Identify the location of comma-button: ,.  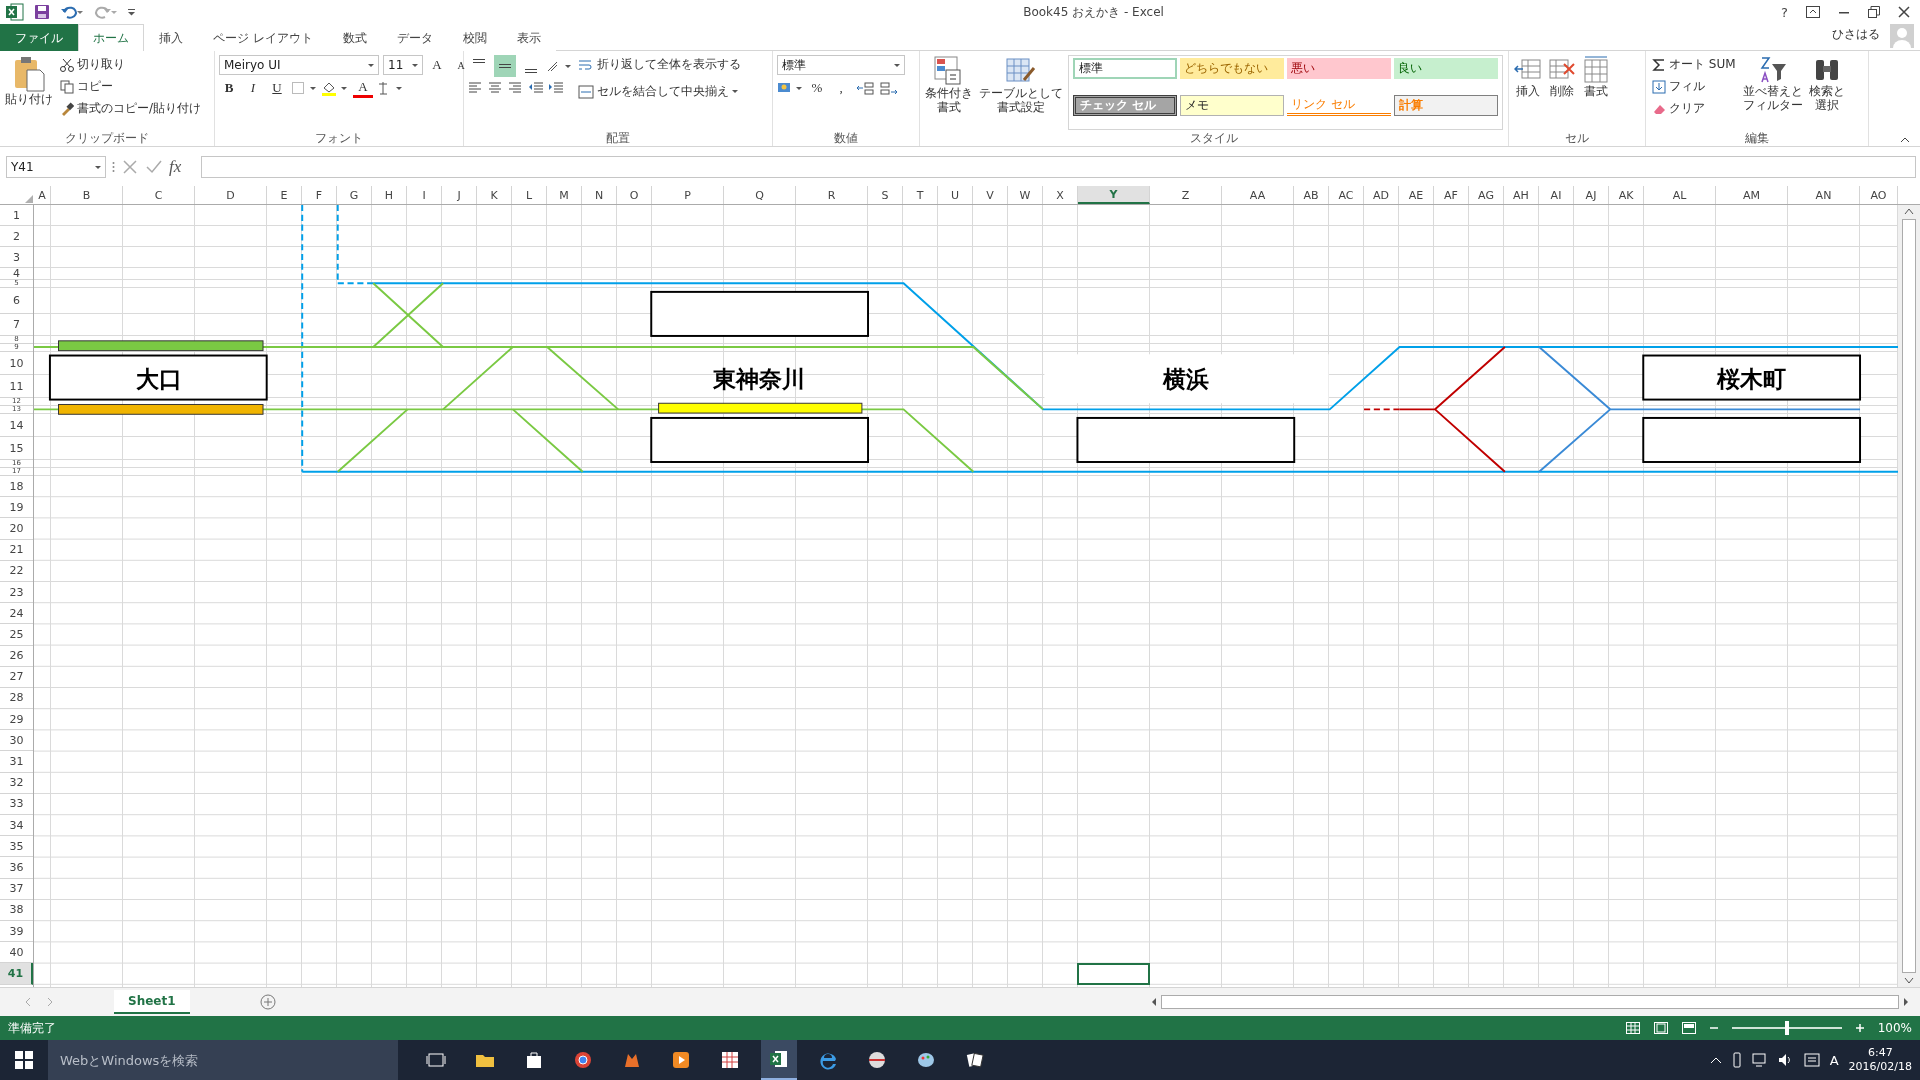
(841, 88).